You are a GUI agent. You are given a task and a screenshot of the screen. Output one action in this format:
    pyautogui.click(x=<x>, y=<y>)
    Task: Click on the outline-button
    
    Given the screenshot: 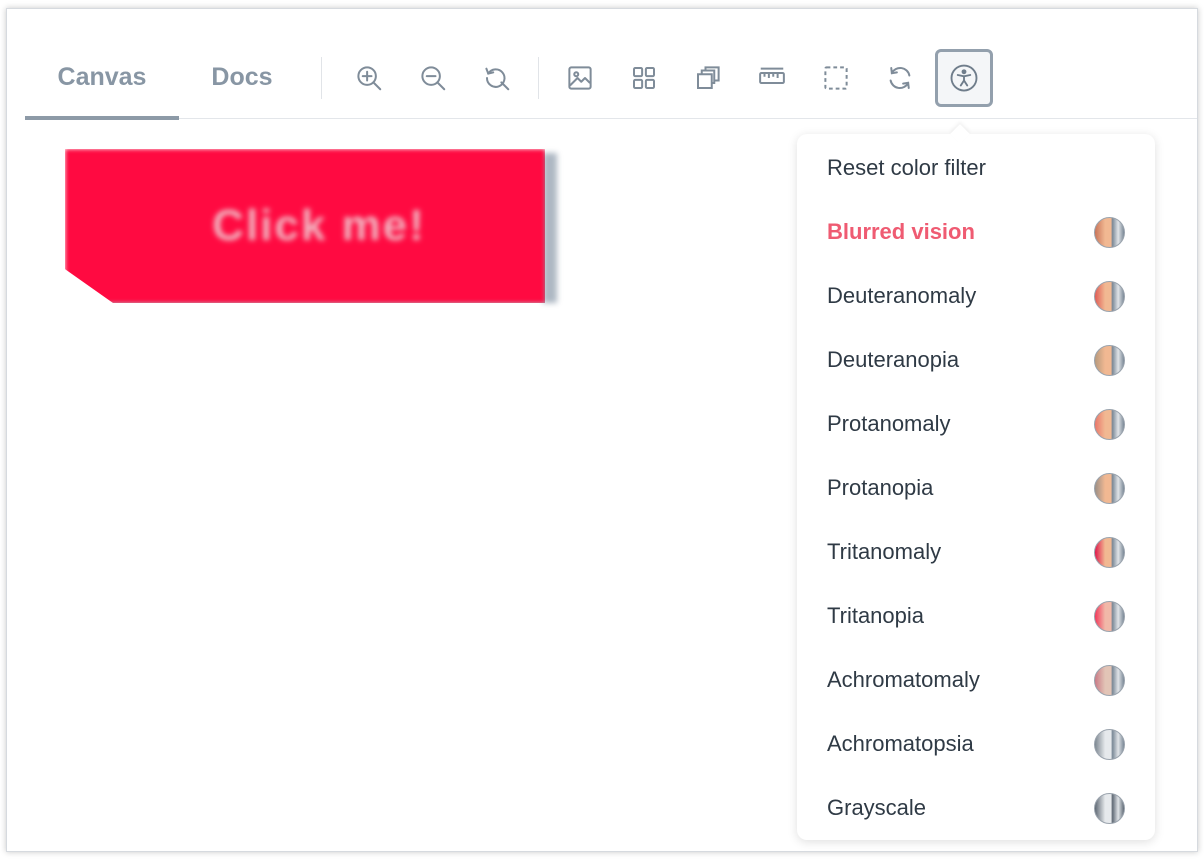 What is the action you would take?
    pyautogui.click(x=836, y=78)
    